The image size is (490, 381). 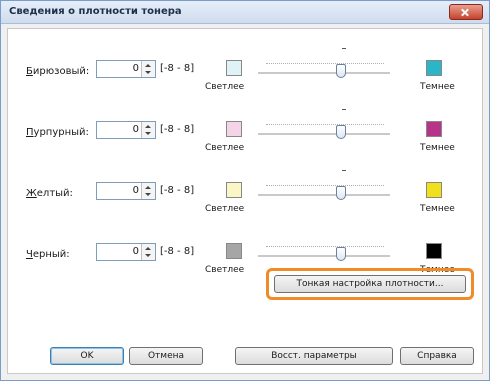 I want to click on row-cyan: Бирюзовый: 0 [-8 - 8] Светлее Темнее, so click(x=245, y=74).